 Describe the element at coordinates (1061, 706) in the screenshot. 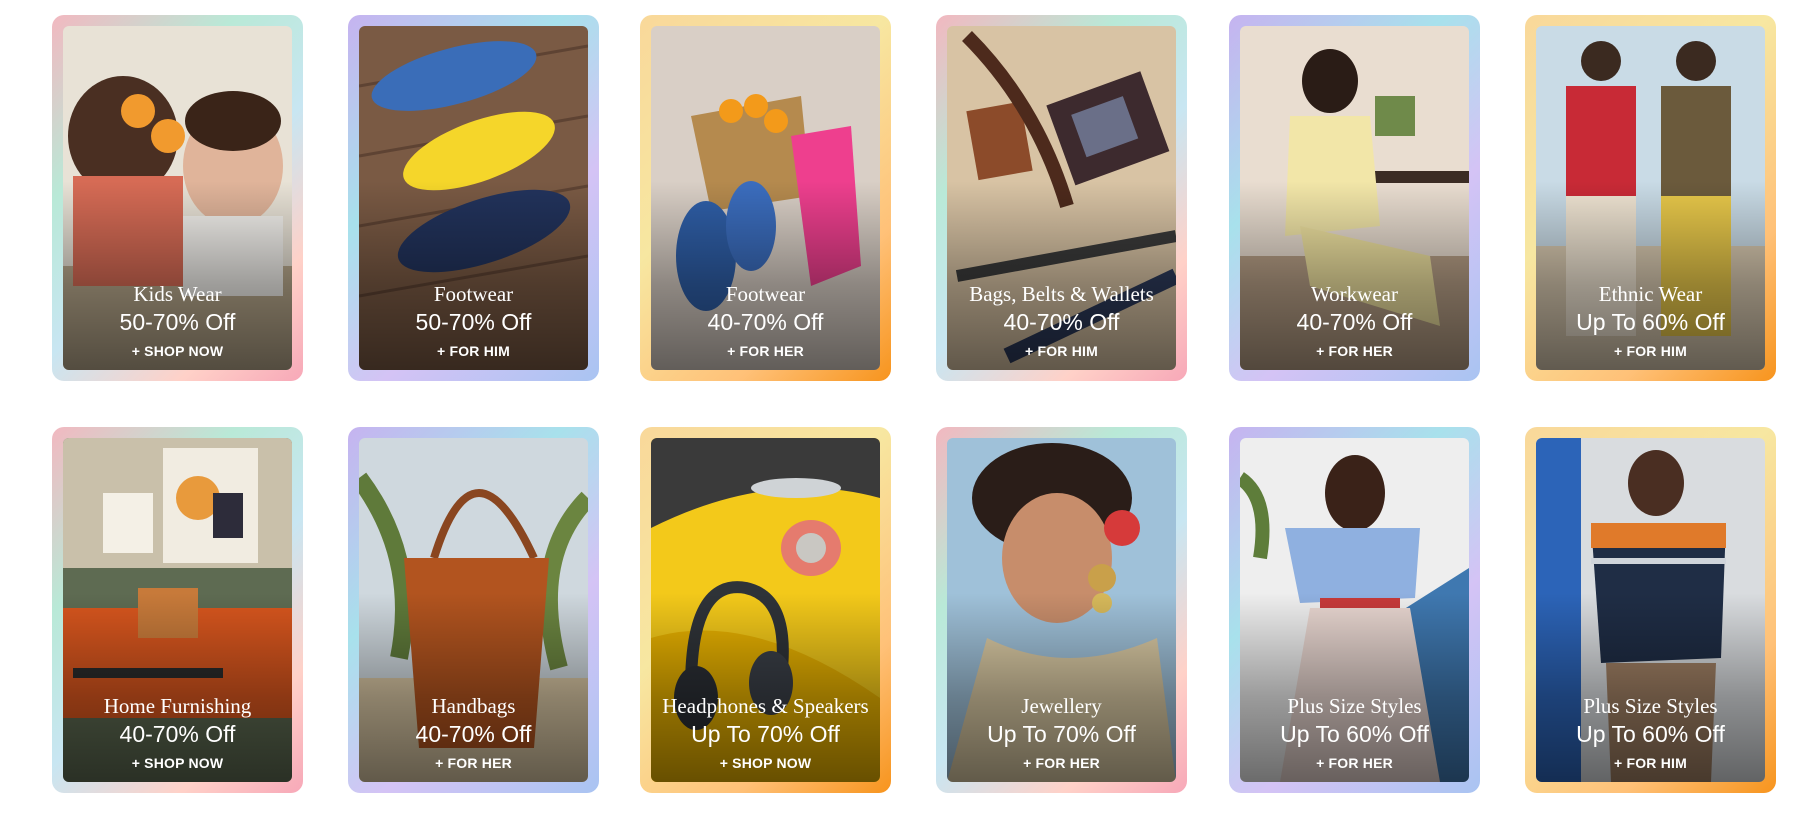

I see `tile-category-label: Jewellery` at that location.